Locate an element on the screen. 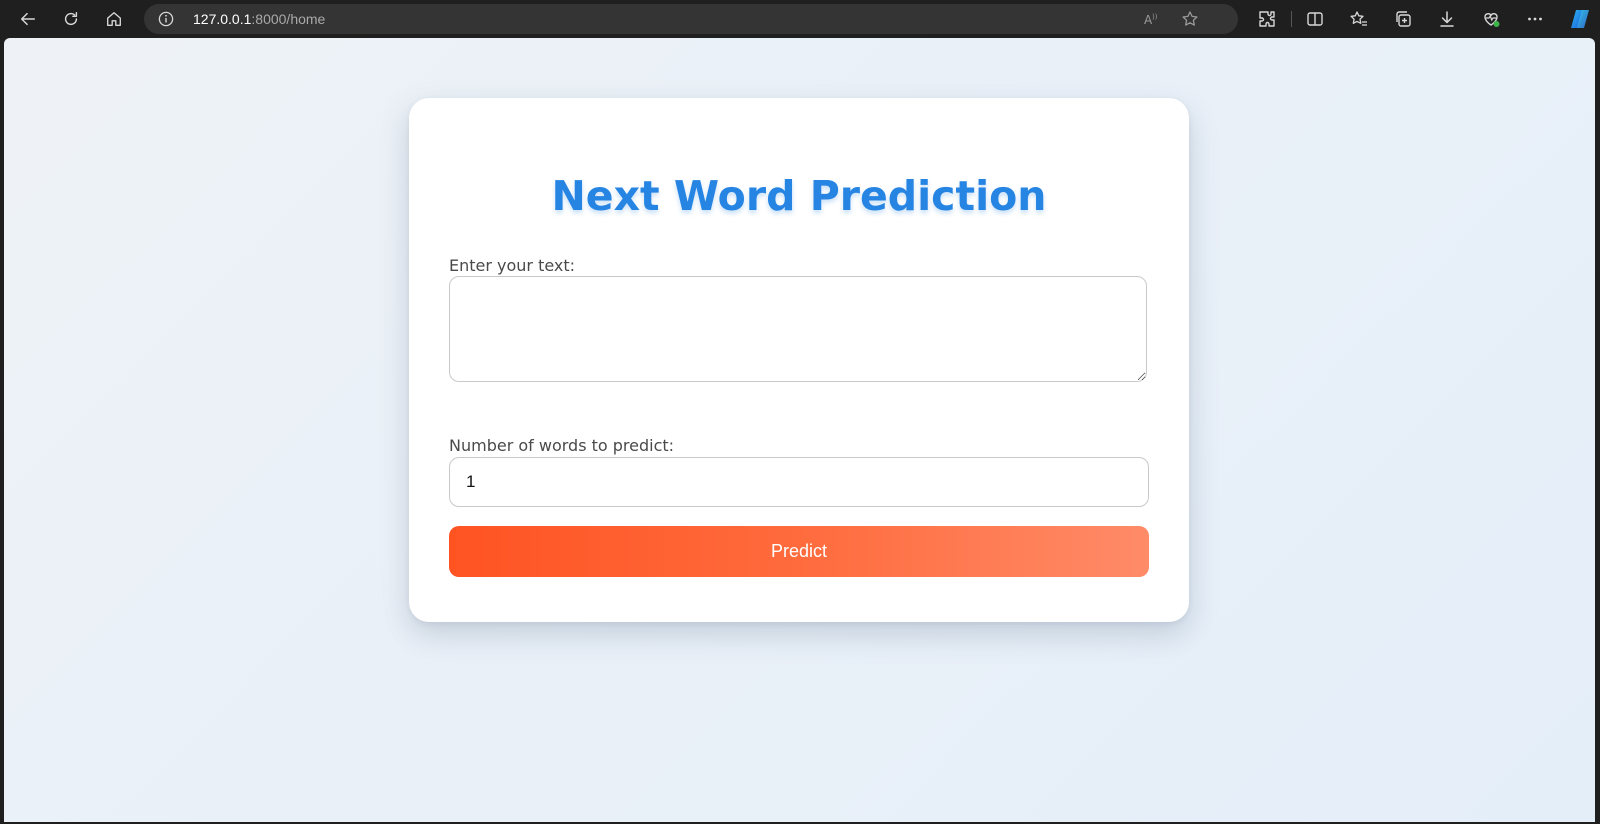 The image size is (1600, 824). back-icon is located at coordinates (28, 19).